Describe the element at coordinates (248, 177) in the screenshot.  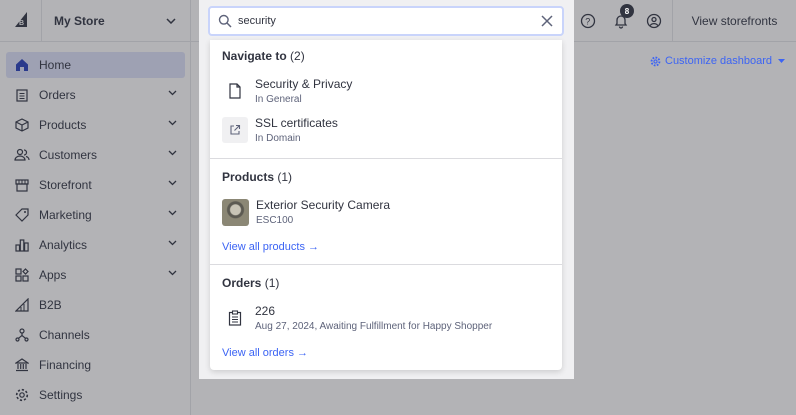
I see `section-title-text: Products` at that location.